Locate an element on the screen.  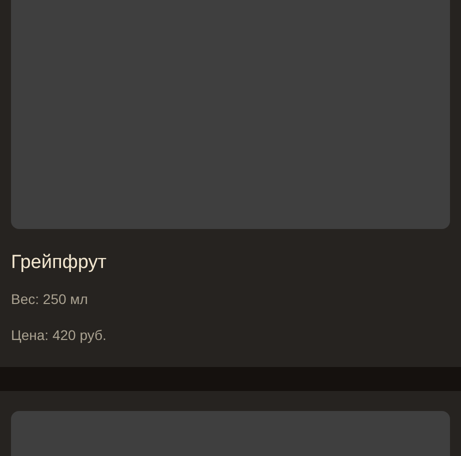
product-price: Цена: 420 руб. is located at coordinates (59, 335).